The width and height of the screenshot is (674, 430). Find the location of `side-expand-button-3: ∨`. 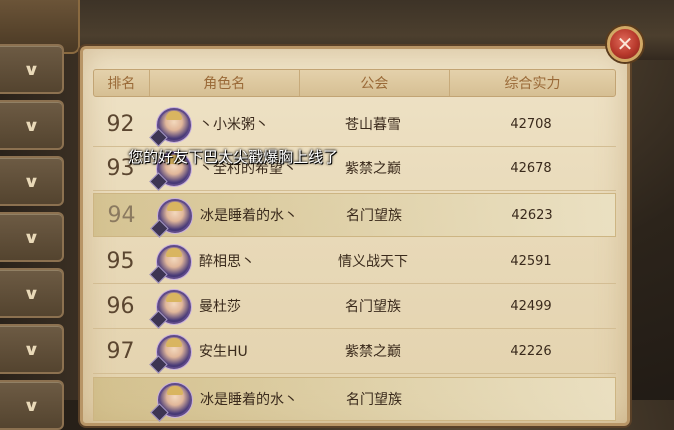

side-expand-button-3: ∨ is located at coordinates (32, 237).